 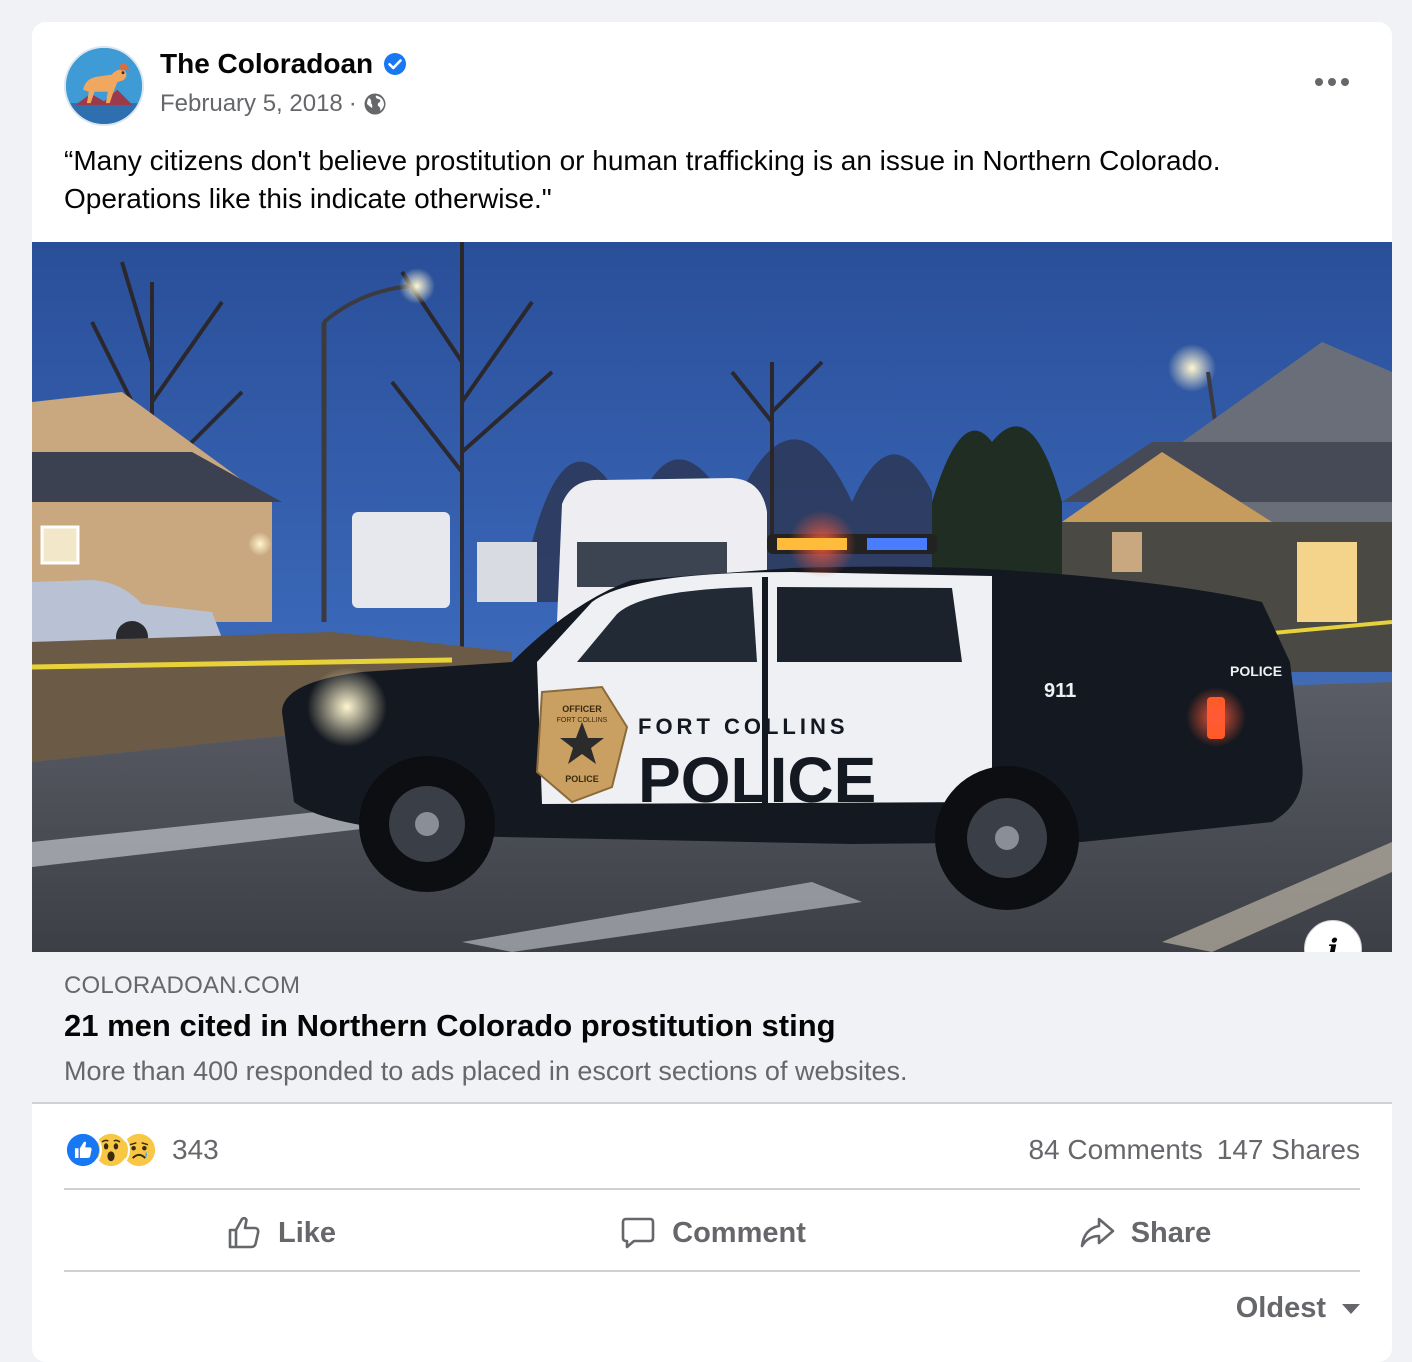 I want to click on like-reaction-icon, so click(x=83, y=1150).